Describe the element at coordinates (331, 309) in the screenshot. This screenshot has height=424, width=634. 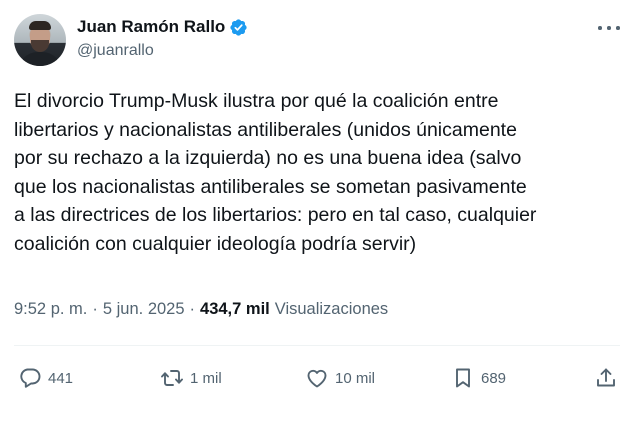
I see `views-label: Visualizaciones` at that location.